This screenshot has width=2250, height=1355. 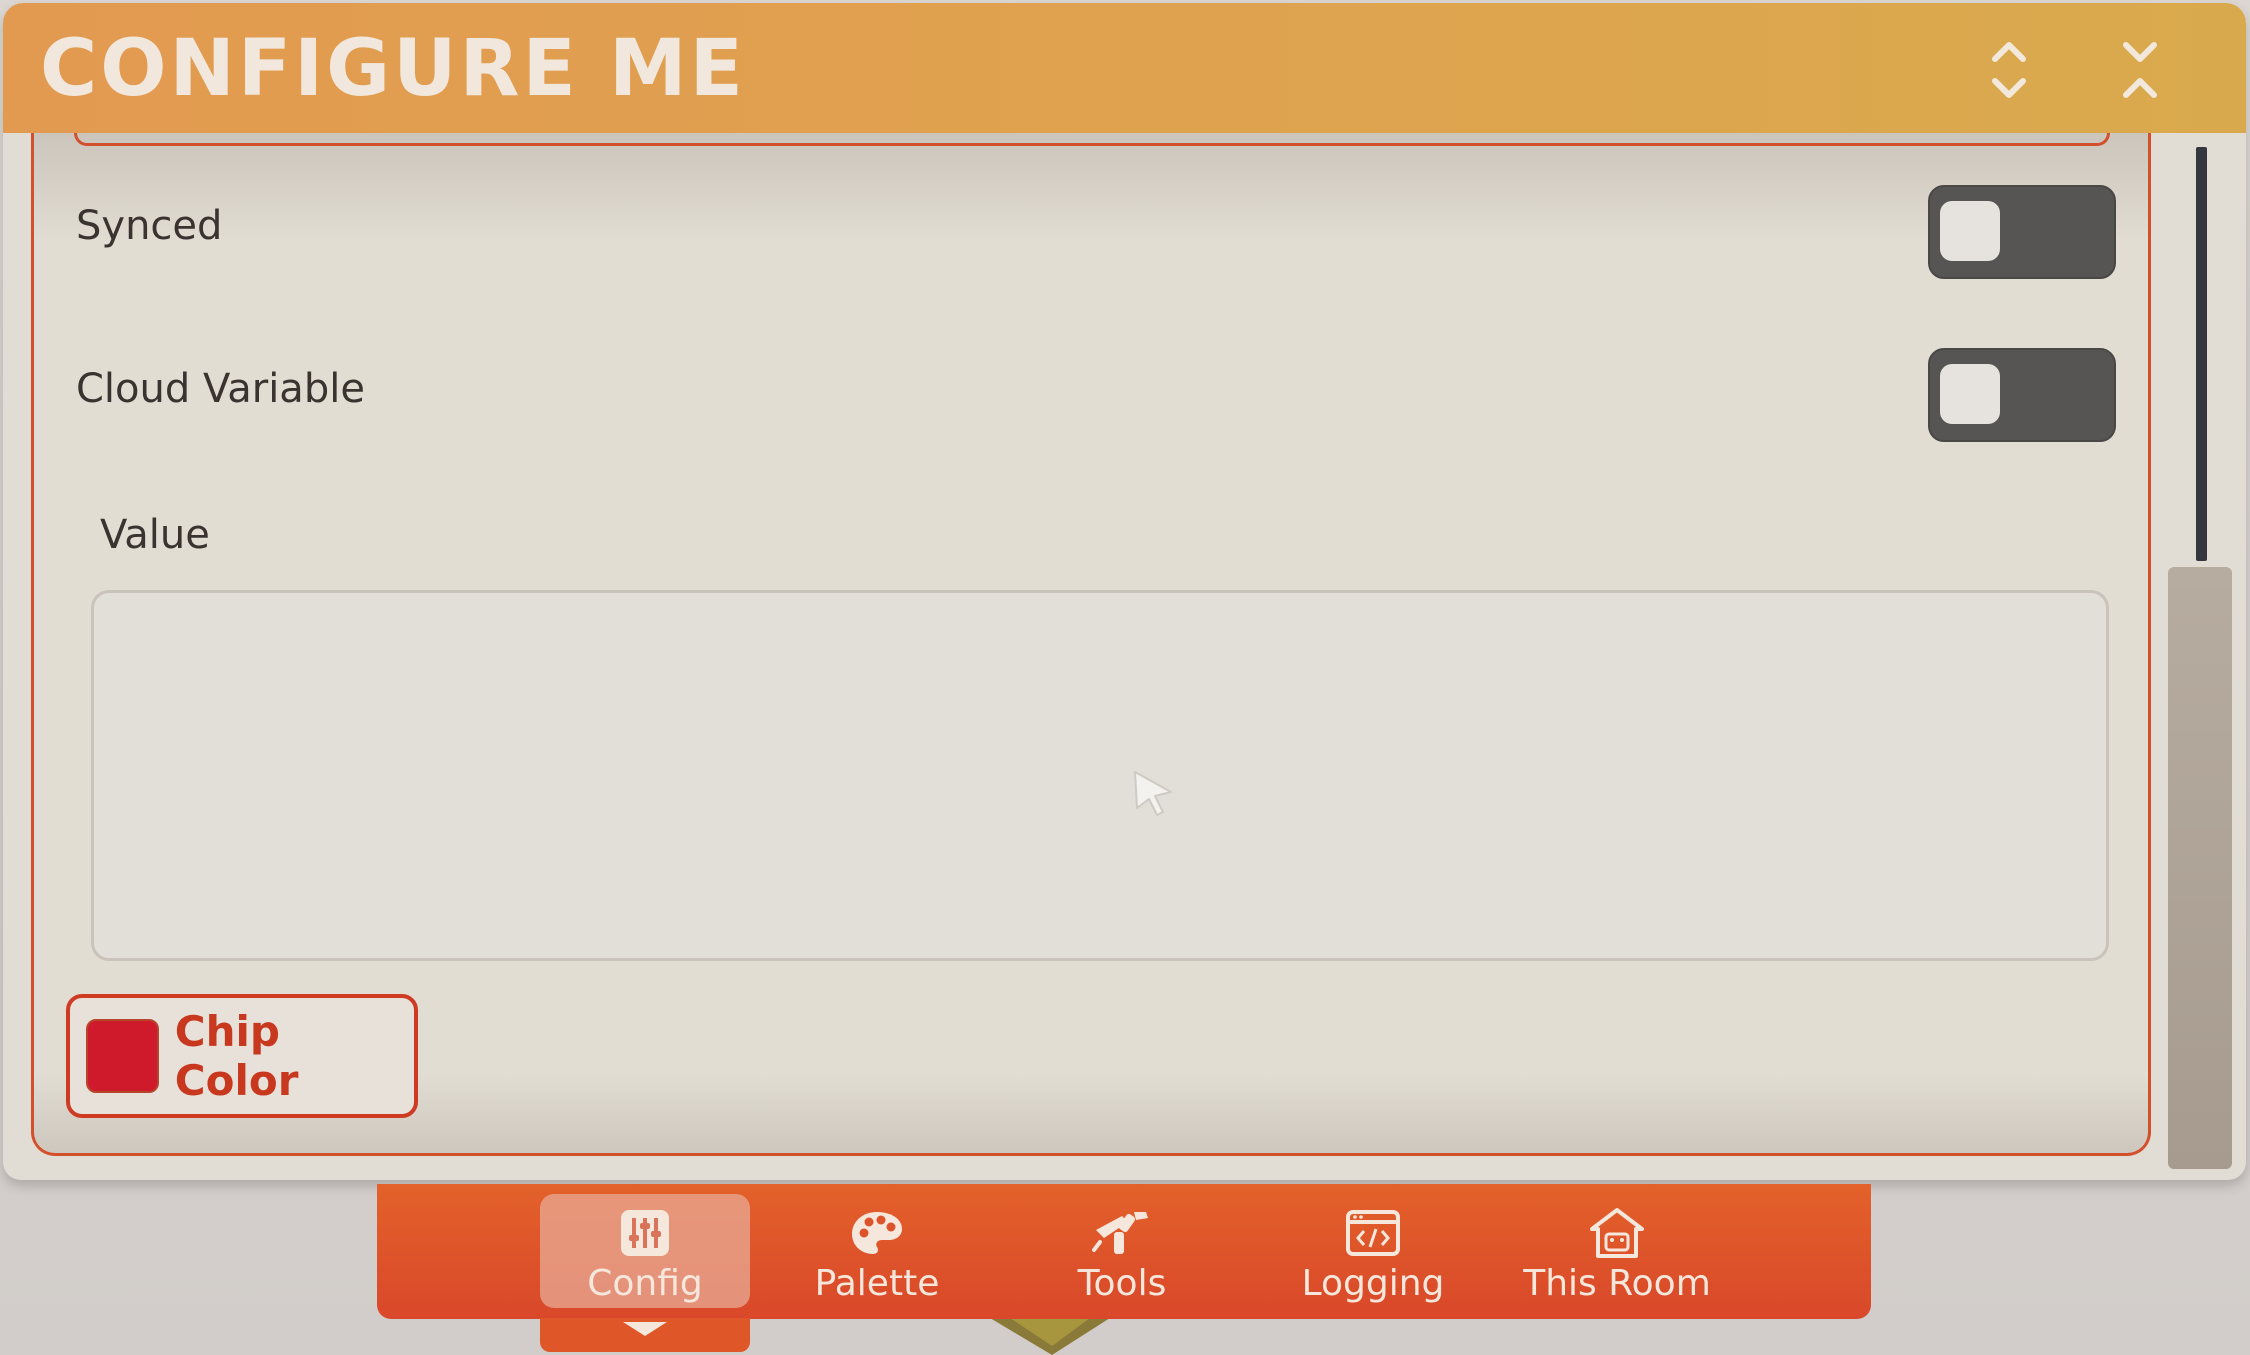 I want to click on expand-button, so click(x=2009, y=70).